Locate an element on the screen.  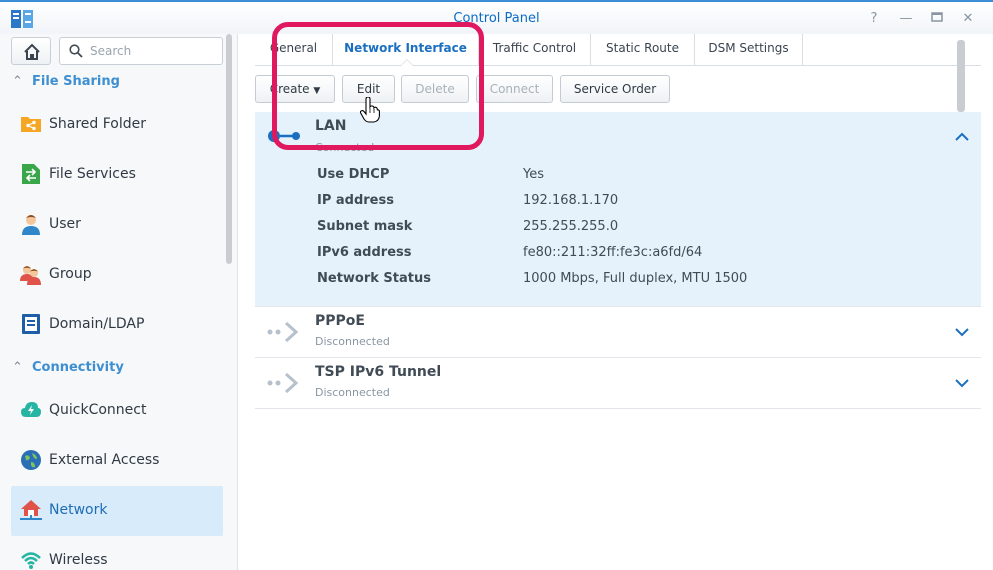
detail-value: 192.168.1.170 is located at coordinates (571, 200).